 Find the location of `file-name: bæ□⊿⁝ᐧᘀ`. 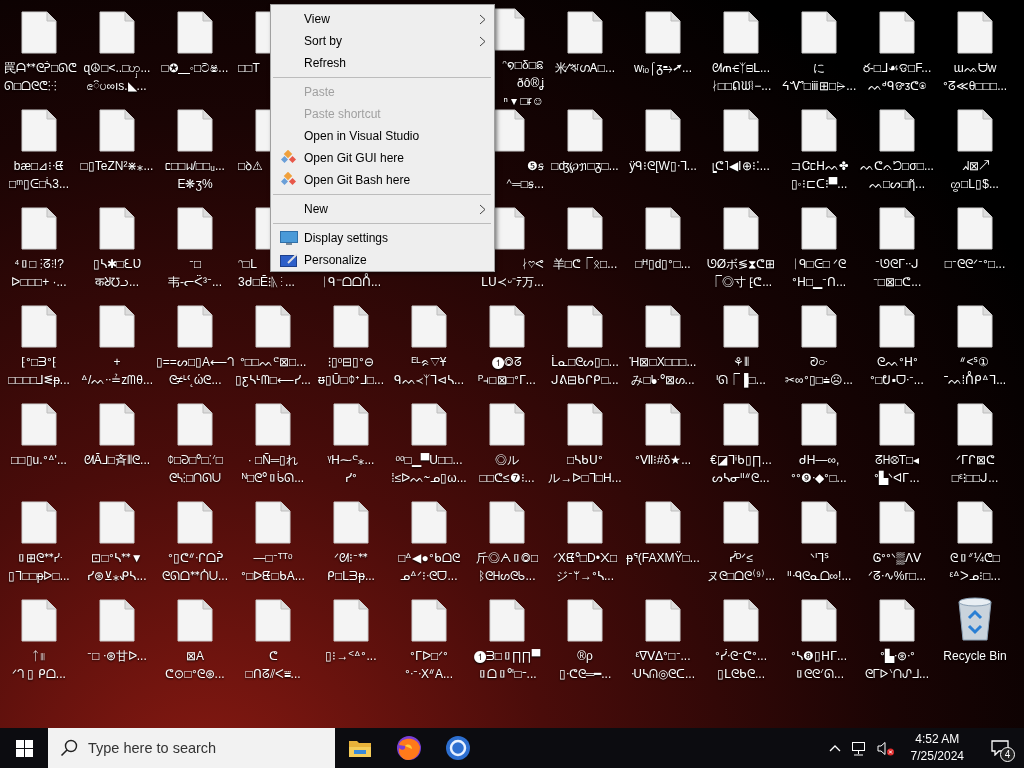

file-name: bæ□⊿⁝ᐧᘀ is located at coordinates (39, 166).